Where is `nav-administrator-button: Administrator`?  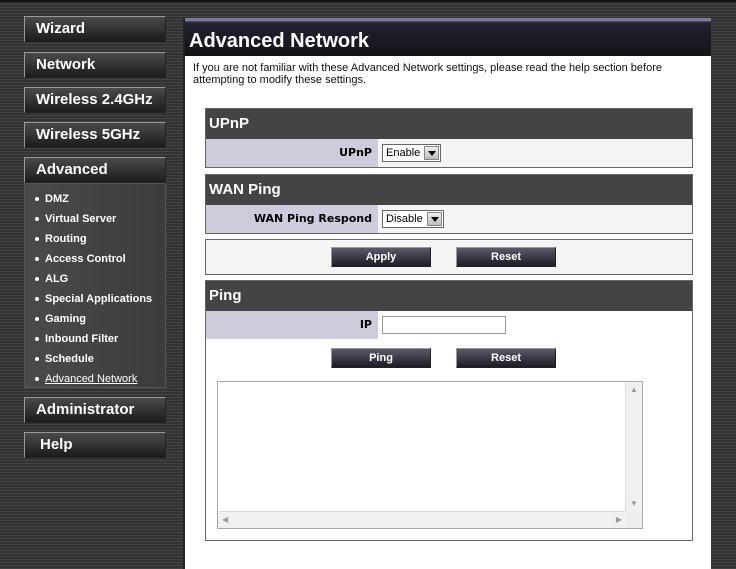 nav-administrator-button: Administrator is located at coordinates (95, 410).